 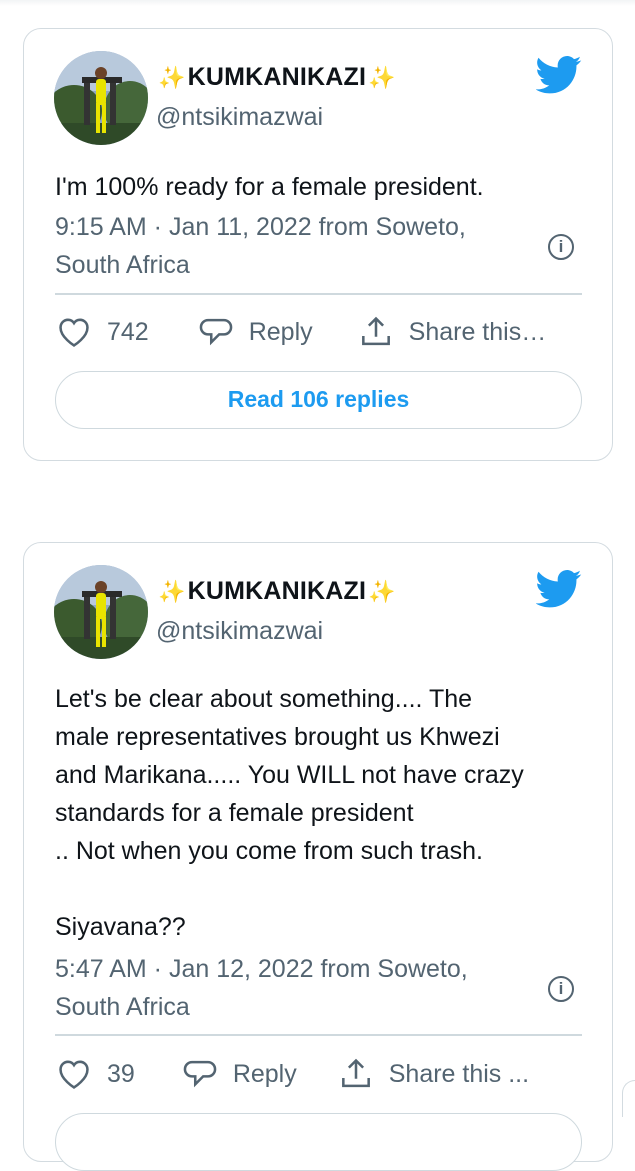 What do you see at coordinates (628, 1098) in the screenshot?
I see `next-card-edge` at bounding box center [628, 1098].